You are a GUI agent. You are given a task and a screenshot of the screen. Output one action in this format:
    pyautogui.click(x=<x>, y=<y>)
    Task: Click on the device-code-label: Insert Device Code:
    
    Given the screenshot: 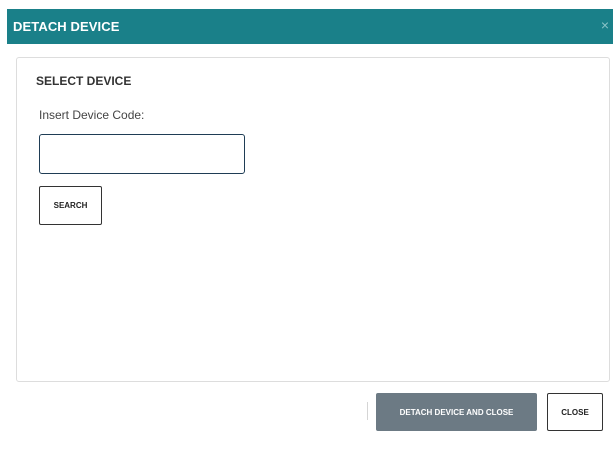 What is the action you would take?
    pyautogui.click(x=92, y=115)
    